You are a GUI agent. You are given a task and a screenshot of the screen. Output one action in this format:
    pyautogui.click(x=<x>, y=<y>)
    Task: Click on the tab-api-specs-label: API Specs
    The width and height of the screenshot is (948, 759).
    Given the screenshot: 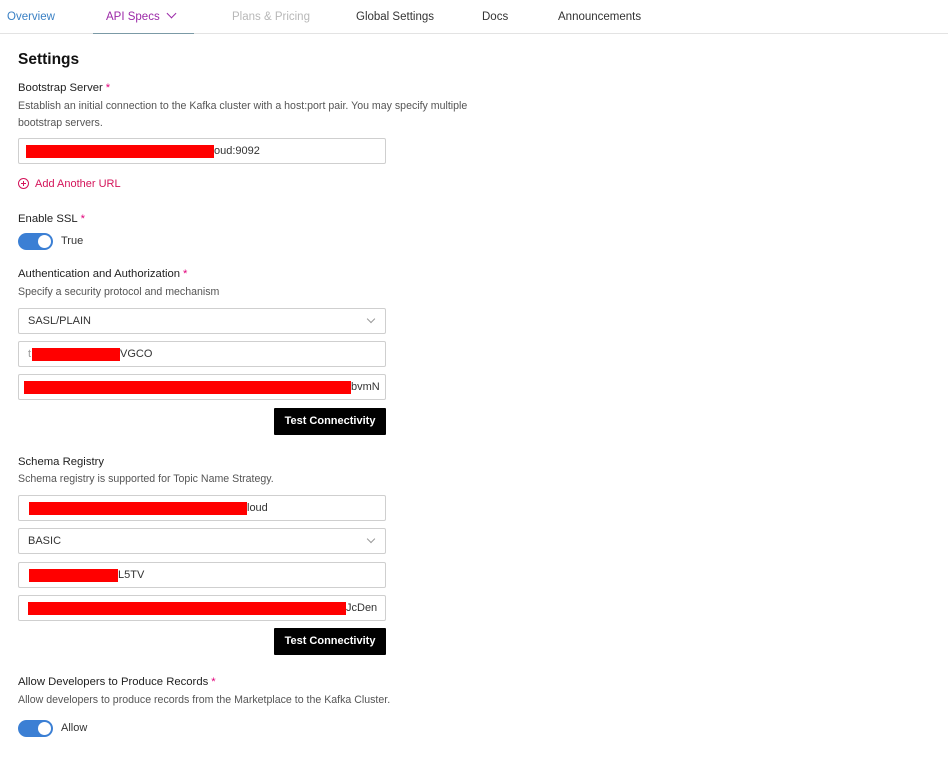 What is the action you would take?
    pyautogui.click(x=133, y=17)
    